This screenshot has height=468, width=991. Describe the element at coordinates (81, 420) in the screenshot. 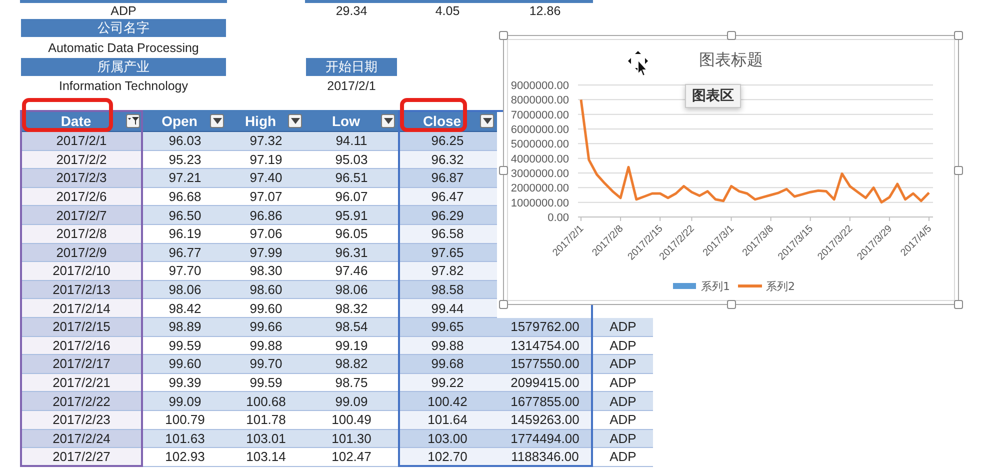

I see `table-cell: 2017/2/23` at that location.